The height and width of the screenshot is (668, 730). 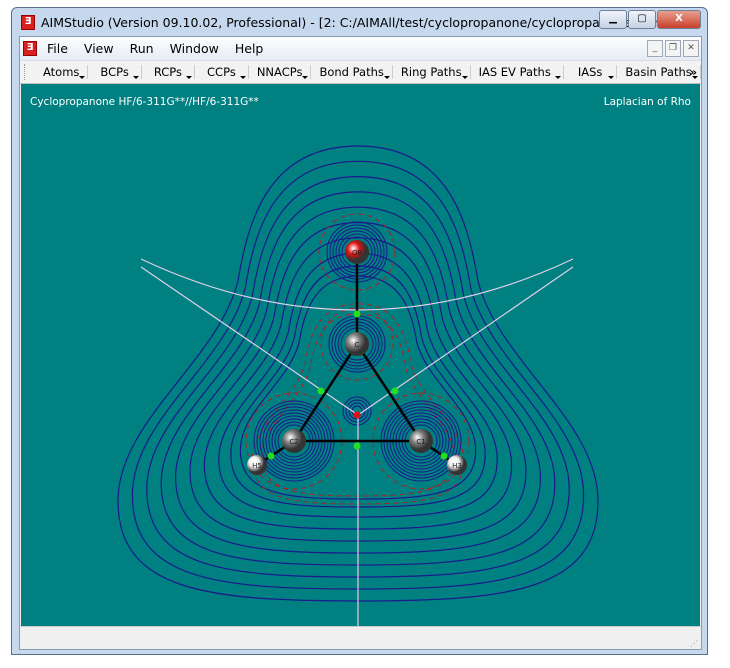 I want to click on menu-file: File, so click(x=57, y=48).